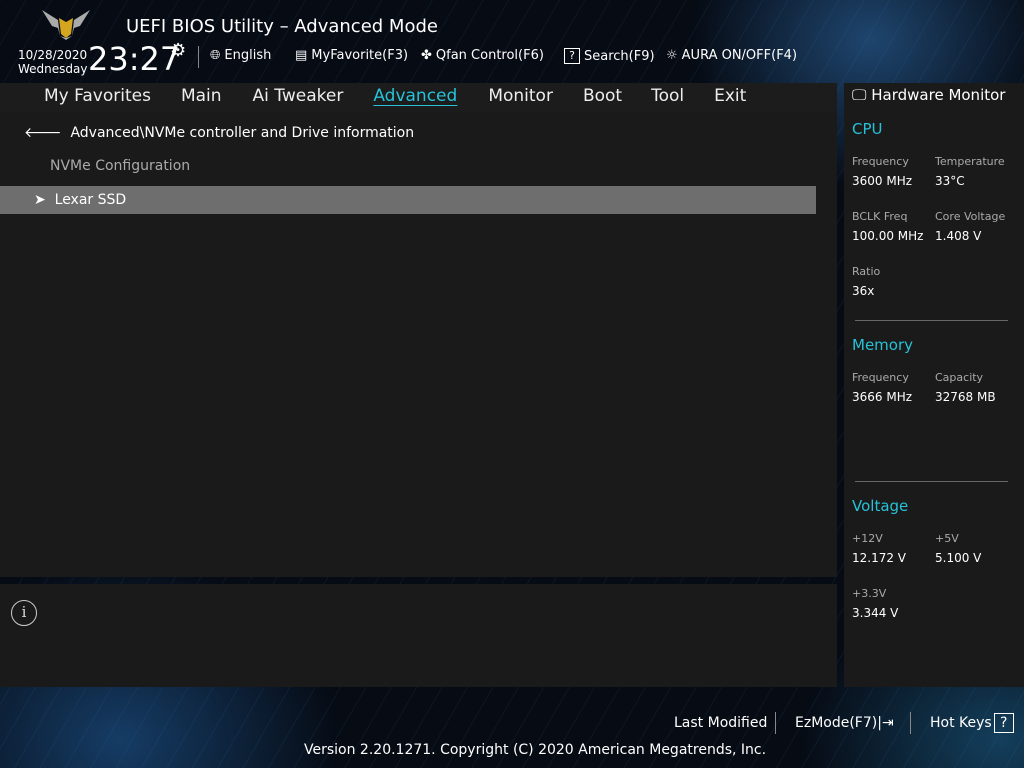  I want to click on memory-frequency-label: Frequency, so click(880, 377).